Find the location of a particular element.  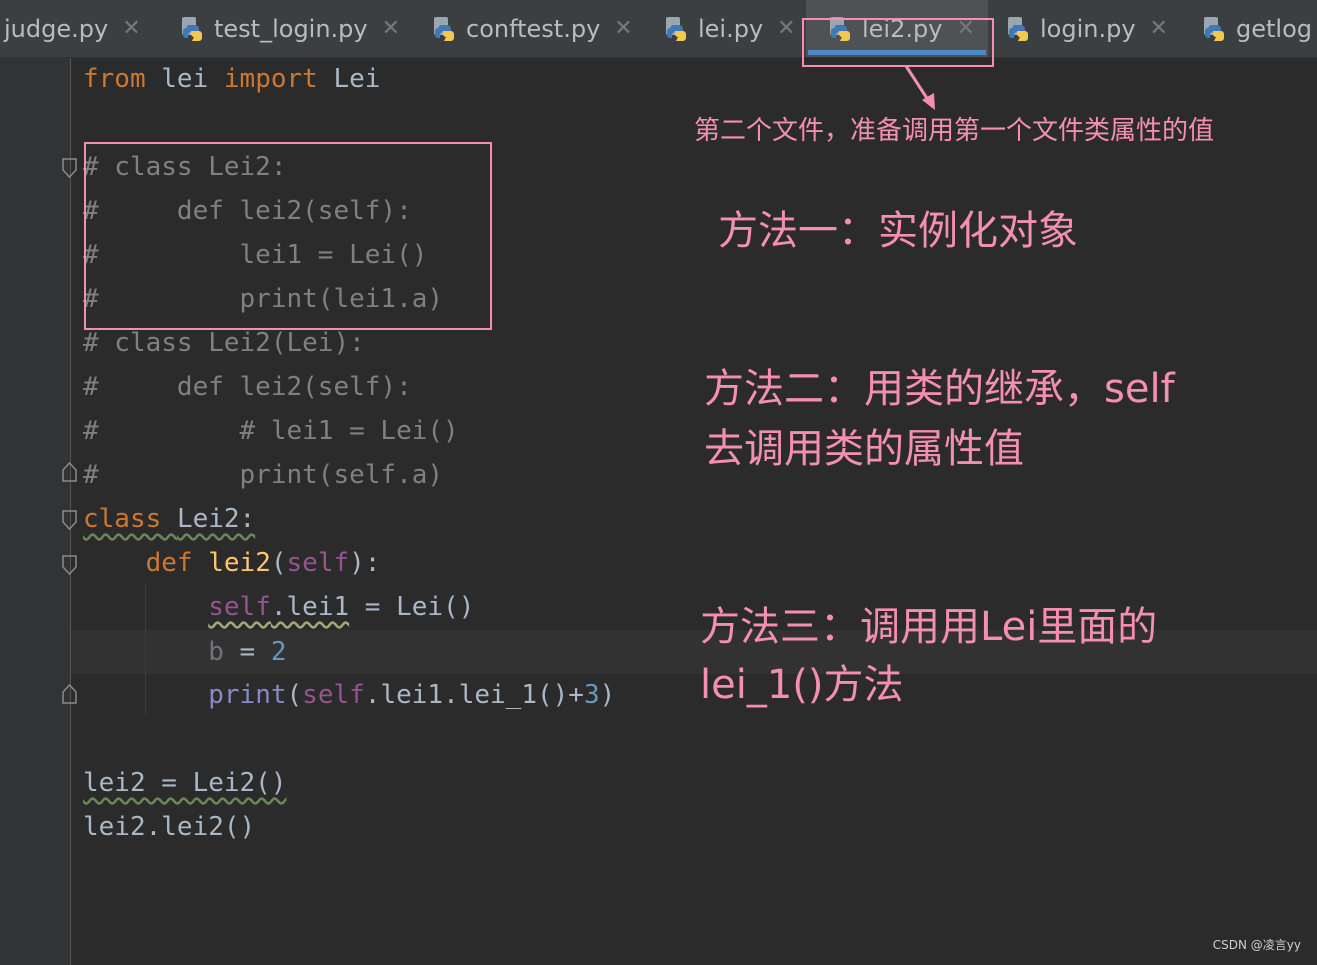

function-name: lei2 is located at coordinates (239, 563).